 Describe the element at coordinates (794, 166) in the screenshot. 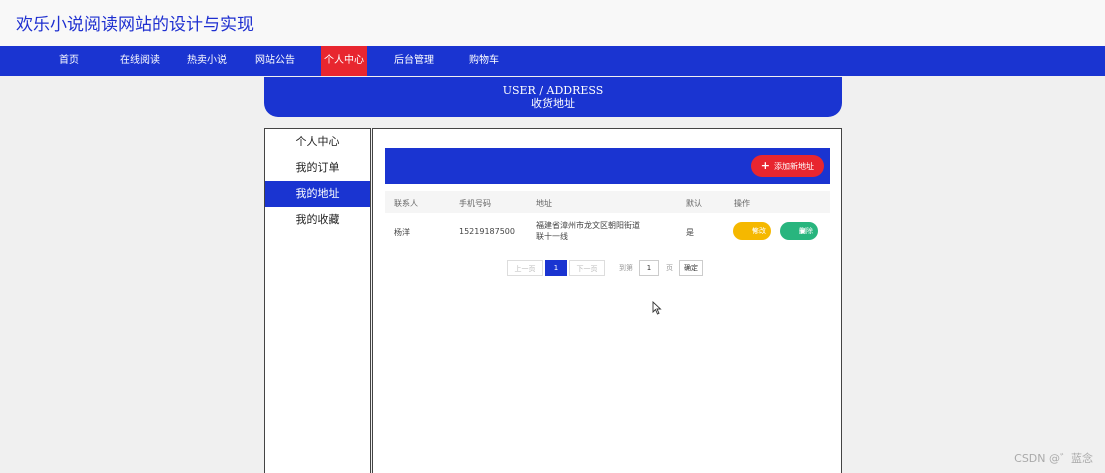

I see `add-address-label: 添加新地址` at that location.